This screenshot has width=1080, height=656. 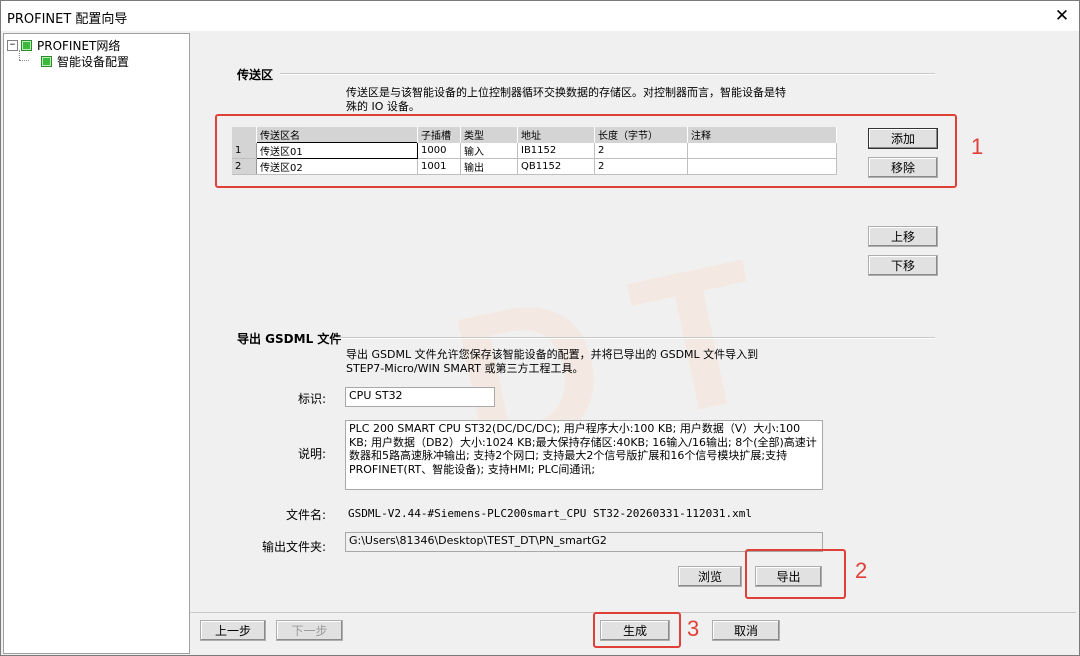 What do you see at coordinates (903, 236) in the screenshot?
I see `move-up-button: 上移` at bounding box center [903, 236].